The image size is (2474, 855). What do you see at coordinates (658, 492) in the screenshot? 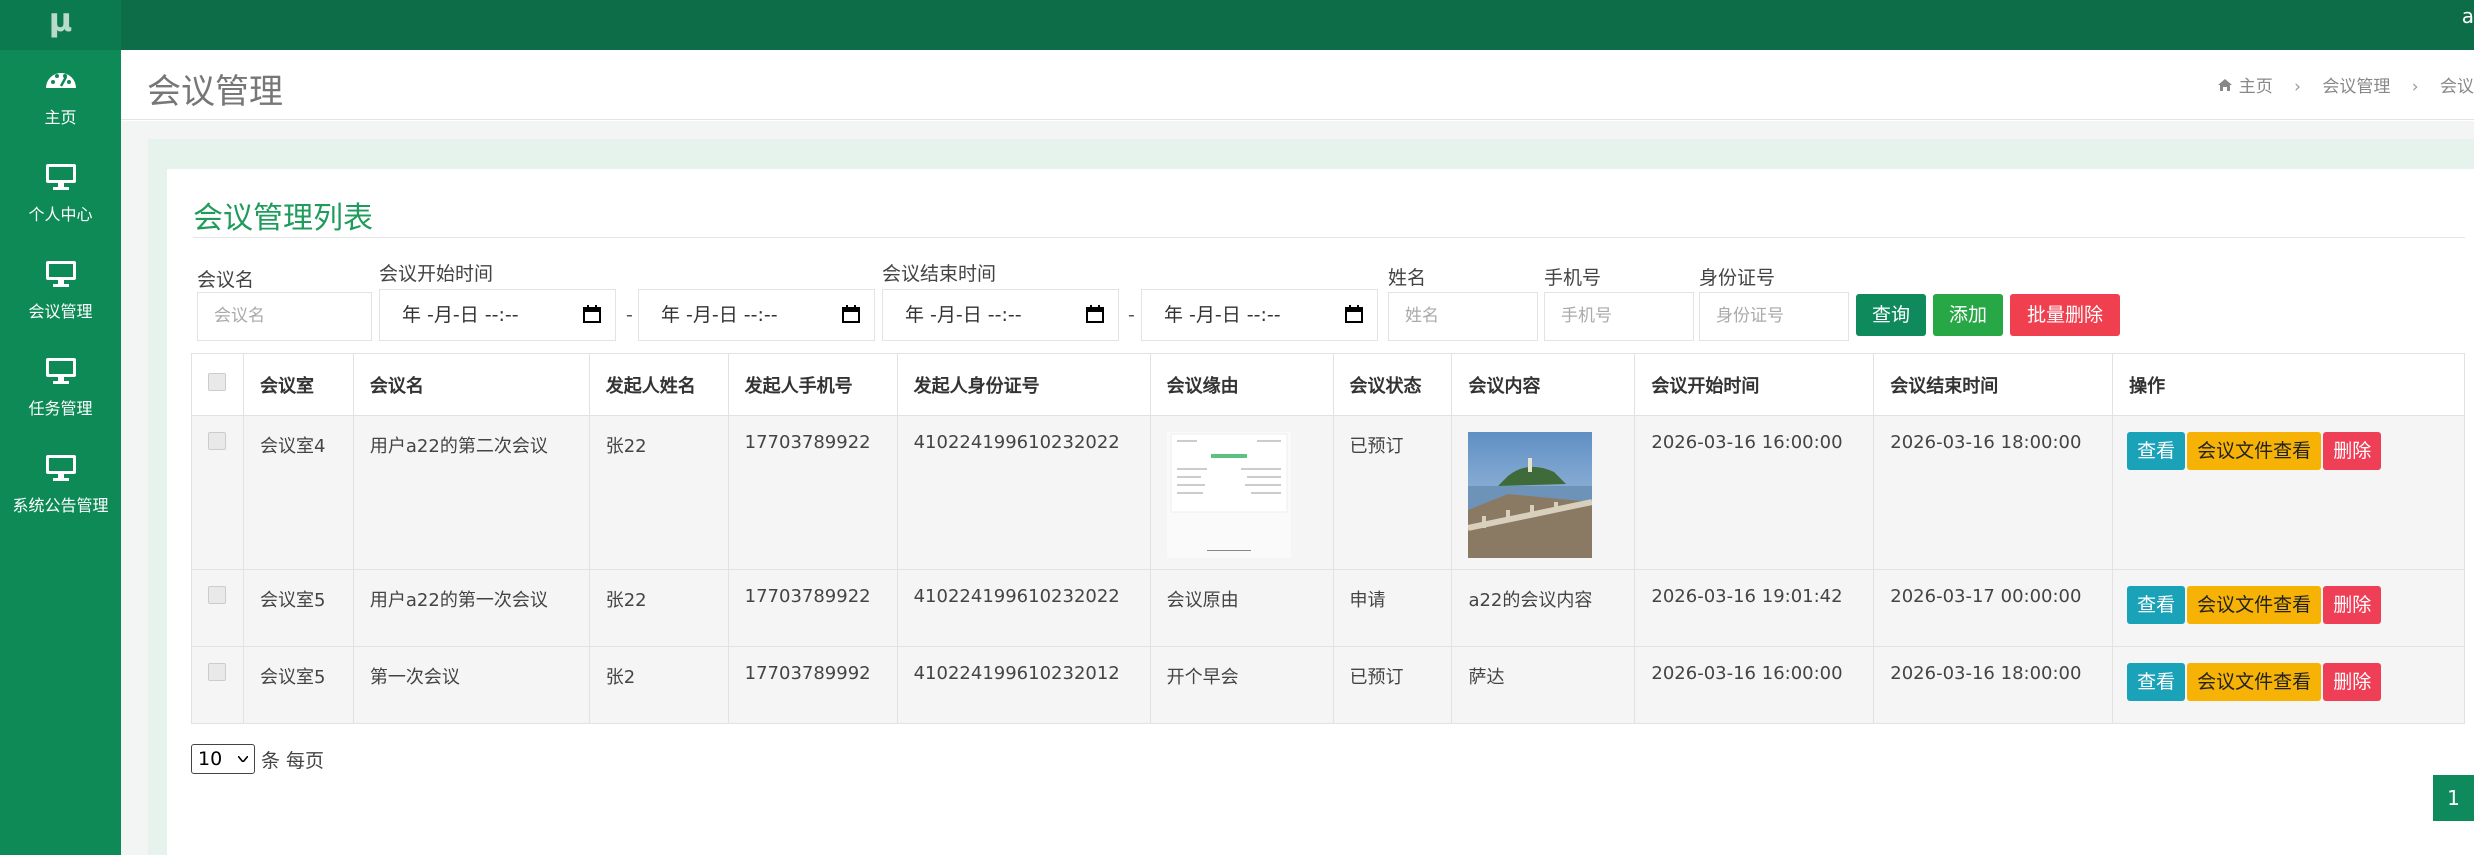
I see `cell-initiator: 张22` at bounding box center [658, 492].